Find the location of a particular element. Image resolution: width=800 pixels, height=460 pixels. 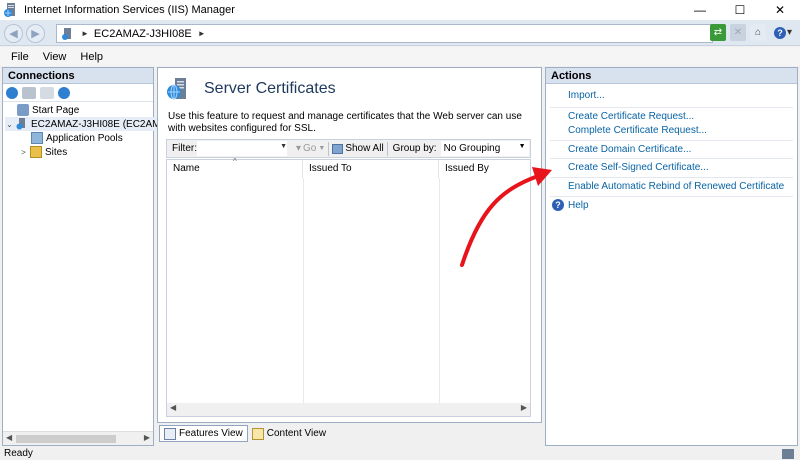

tab-content-view: Content View is located at coordinates (289, 433).